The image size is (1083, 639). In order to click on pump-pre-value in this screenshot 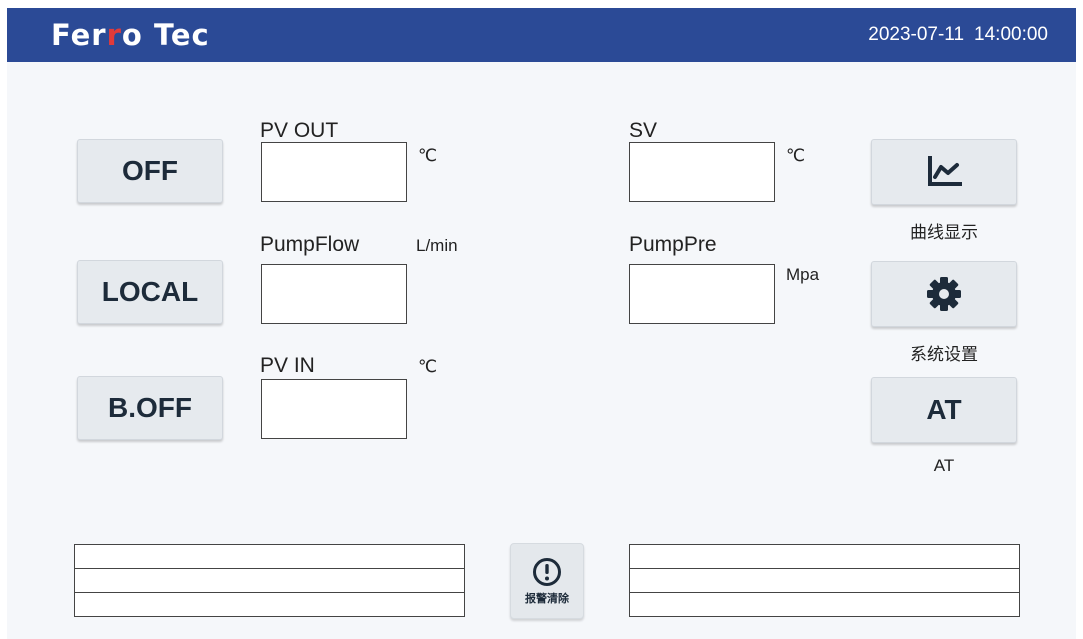, I will do `click(702, 294)`.